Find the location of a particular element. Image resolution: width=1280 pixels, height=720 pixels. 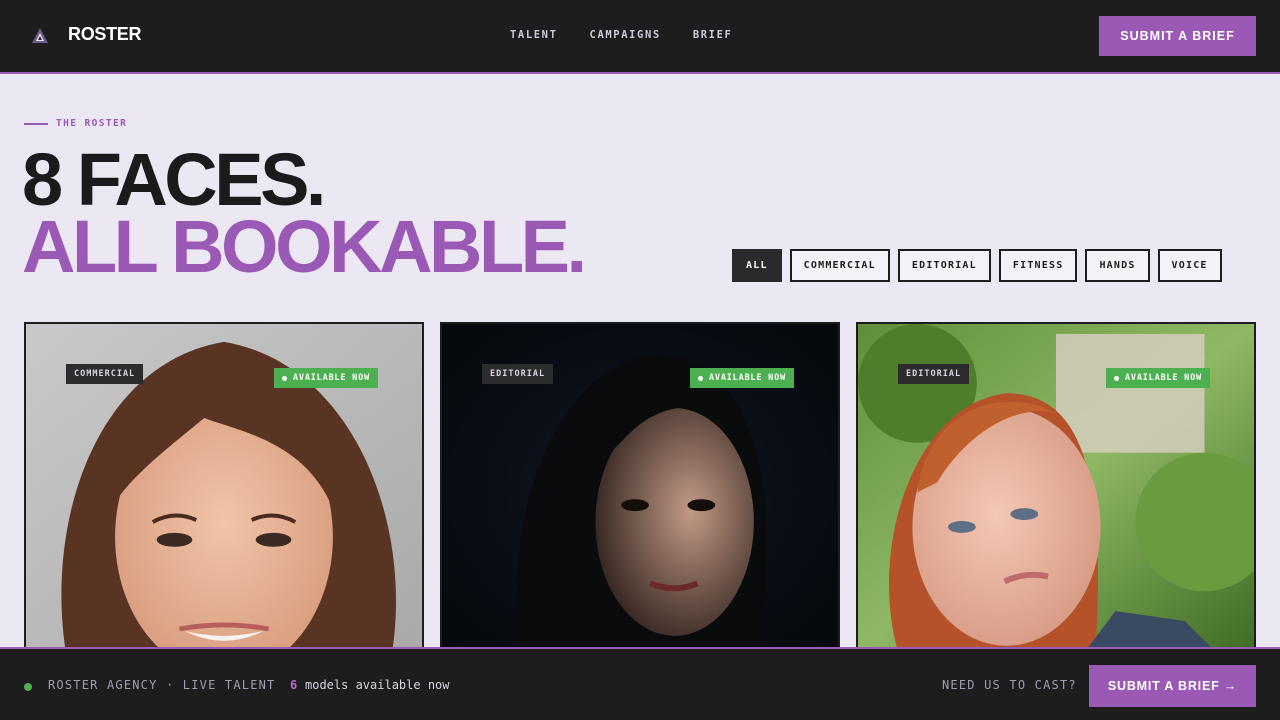

filter-voice: VOICE is located at coordinates (1189, 265).